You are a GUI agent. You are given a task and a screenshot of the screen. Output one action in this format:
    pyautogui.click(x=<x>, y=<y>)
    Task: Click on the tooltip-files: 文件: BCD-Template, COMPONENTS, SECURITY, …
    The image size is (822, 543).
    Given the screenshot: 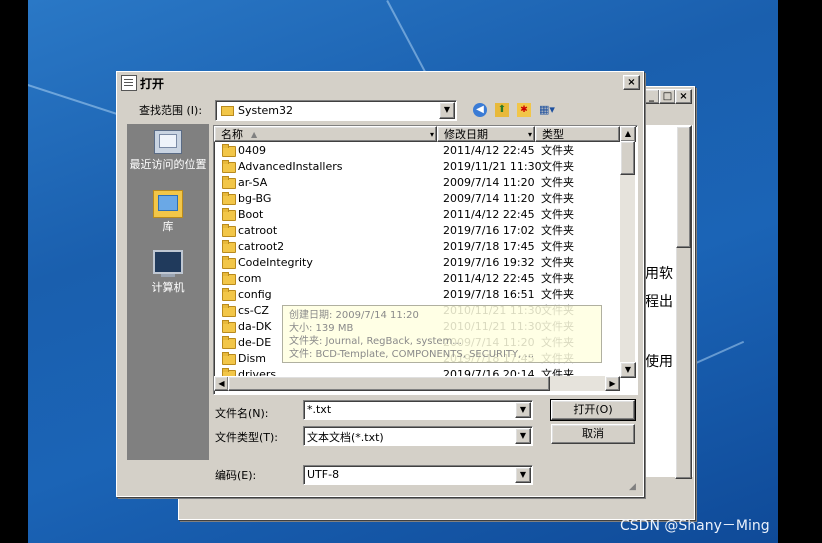 What is the action you would take?
    pyautogui.click(x=412, y=354)
    